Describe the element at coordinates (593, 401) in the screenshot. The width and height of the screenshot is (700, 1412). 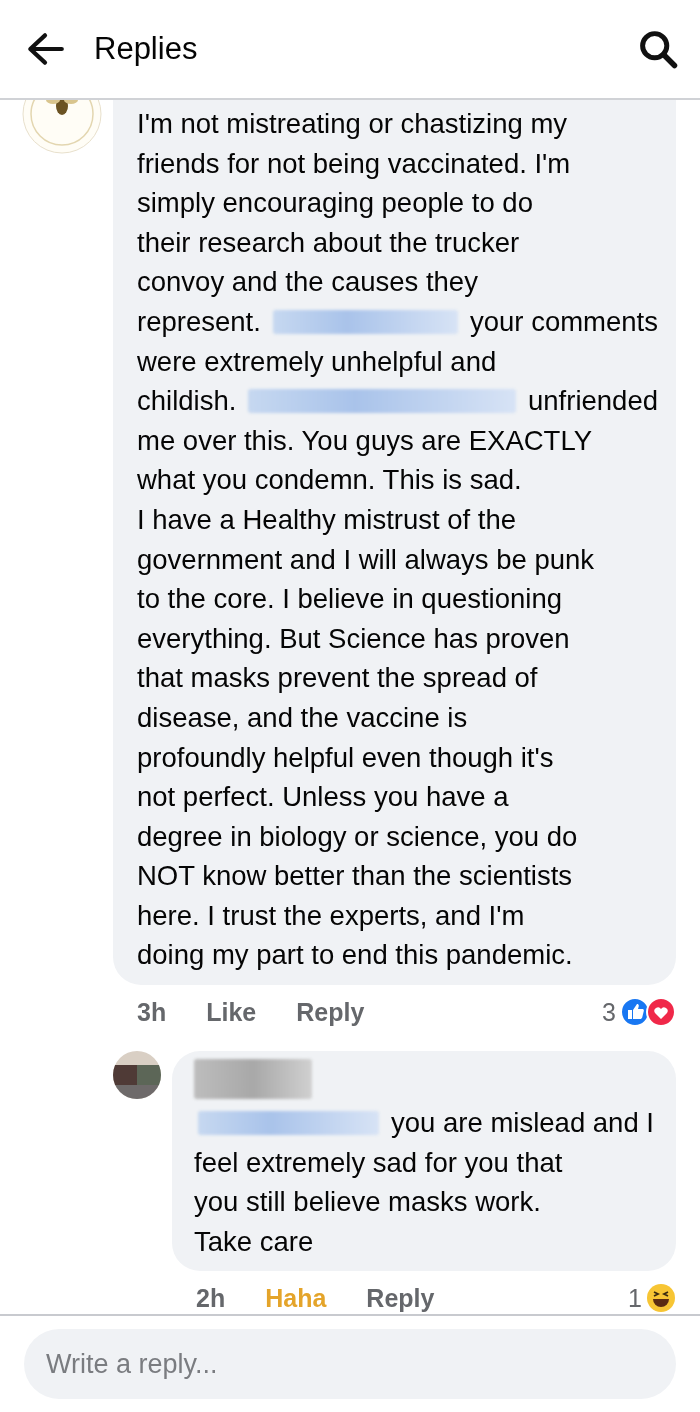
I see `comment-text: unfriended` at that location.